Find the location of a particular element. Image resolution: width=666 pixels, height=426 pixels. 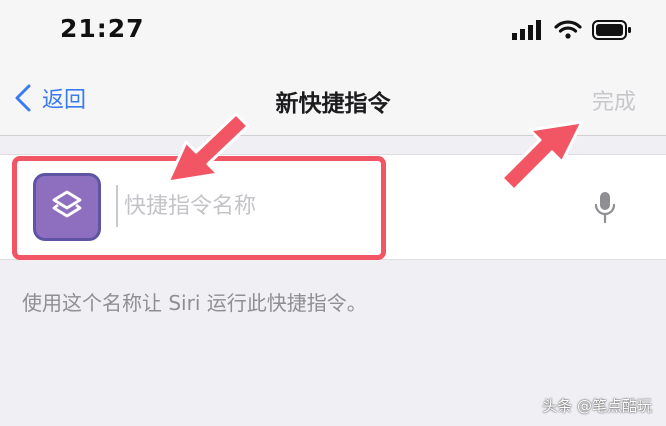

status-icons is located at coordinates (572, 30).